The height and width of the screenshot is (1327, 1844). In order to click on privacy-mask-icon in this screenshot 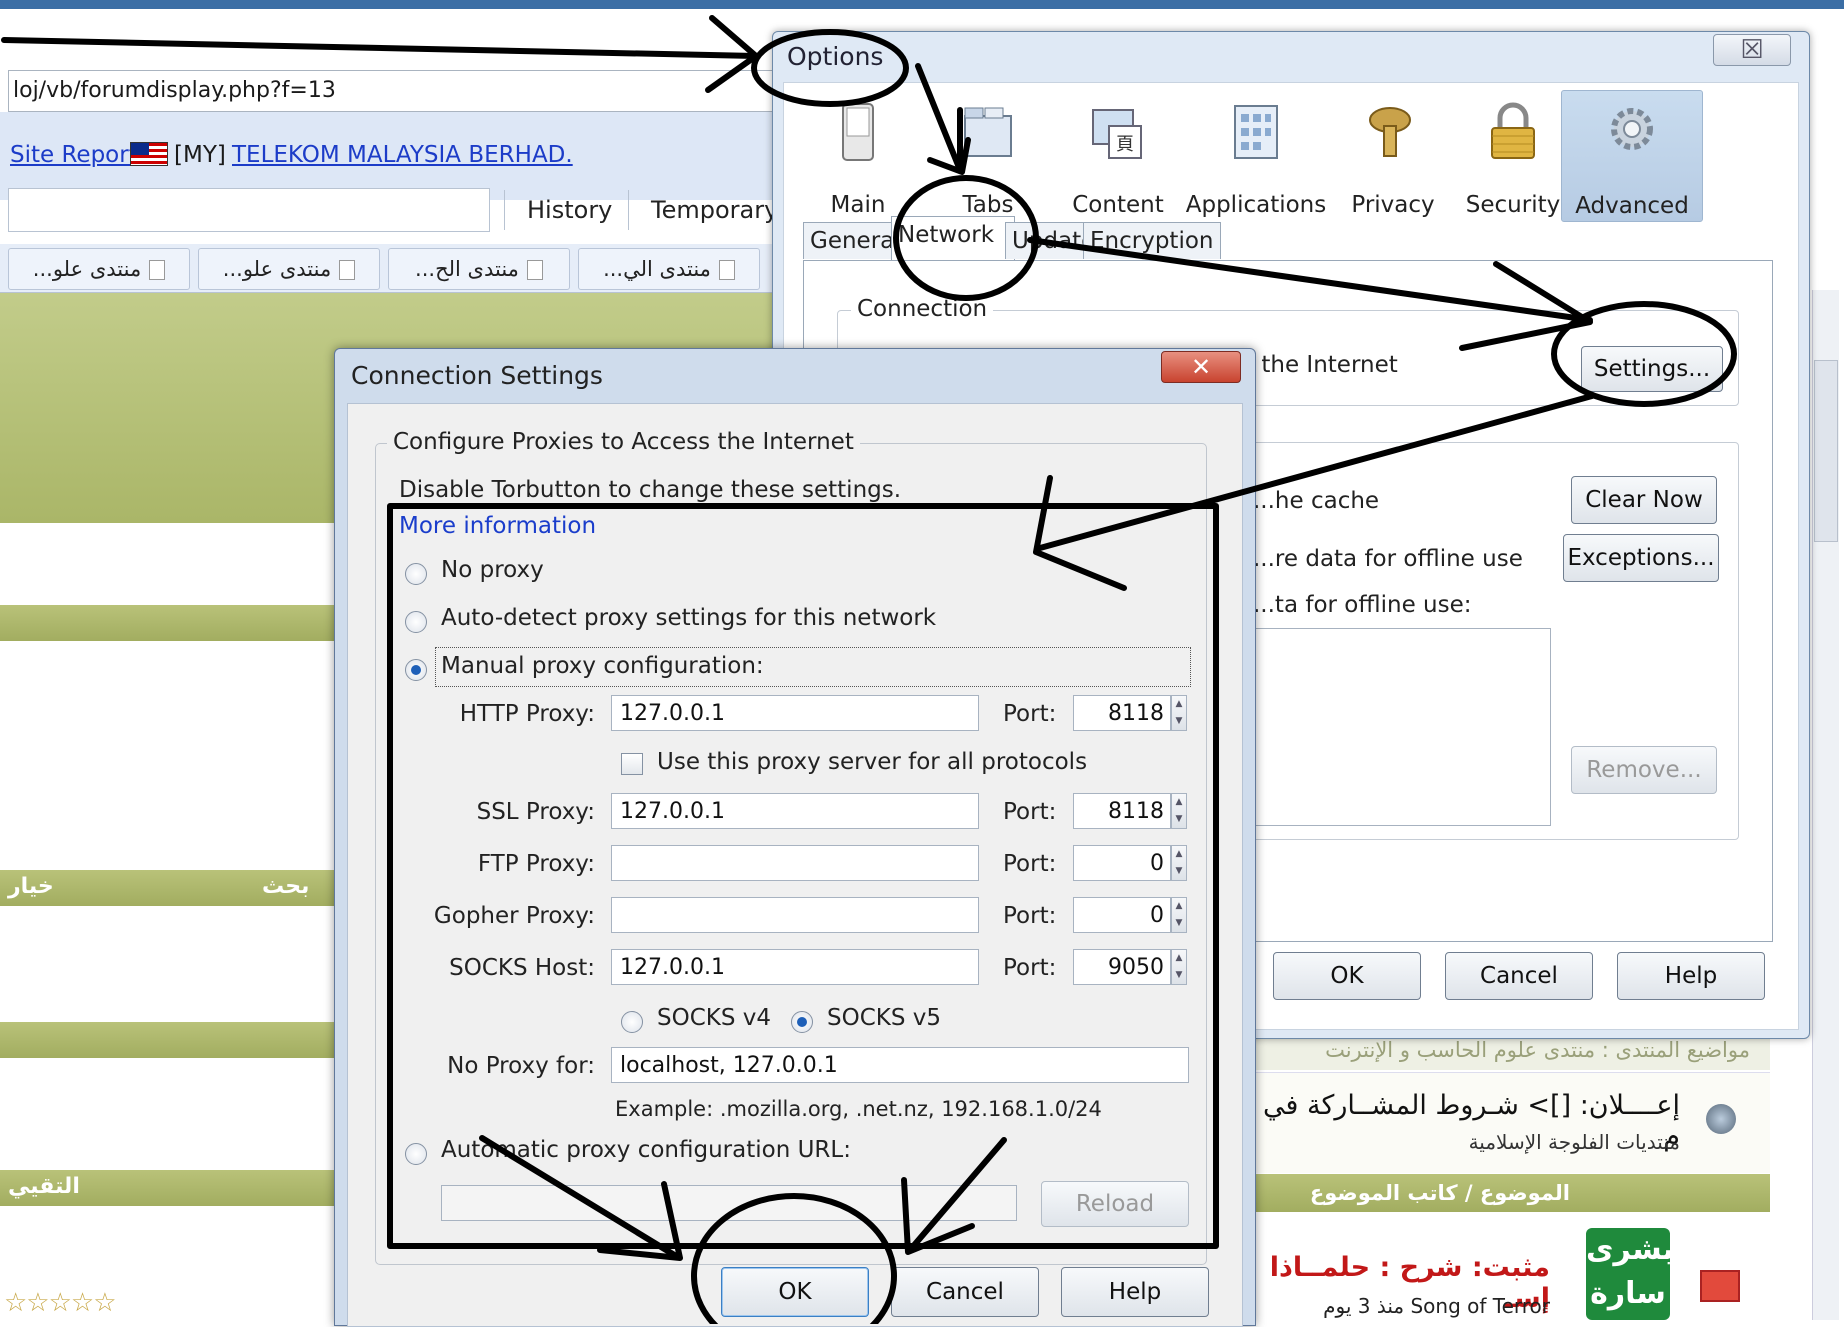, I will do `click(1390, 132)`.